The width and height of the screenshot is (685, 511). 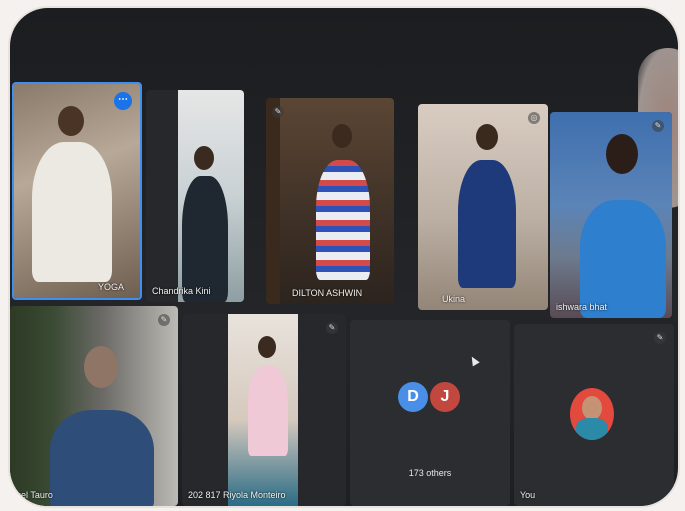 What do you see at coordinates (413, 397) in the screenshot?
I see `others-avatar-d: D` at bounding box center [413, 397].